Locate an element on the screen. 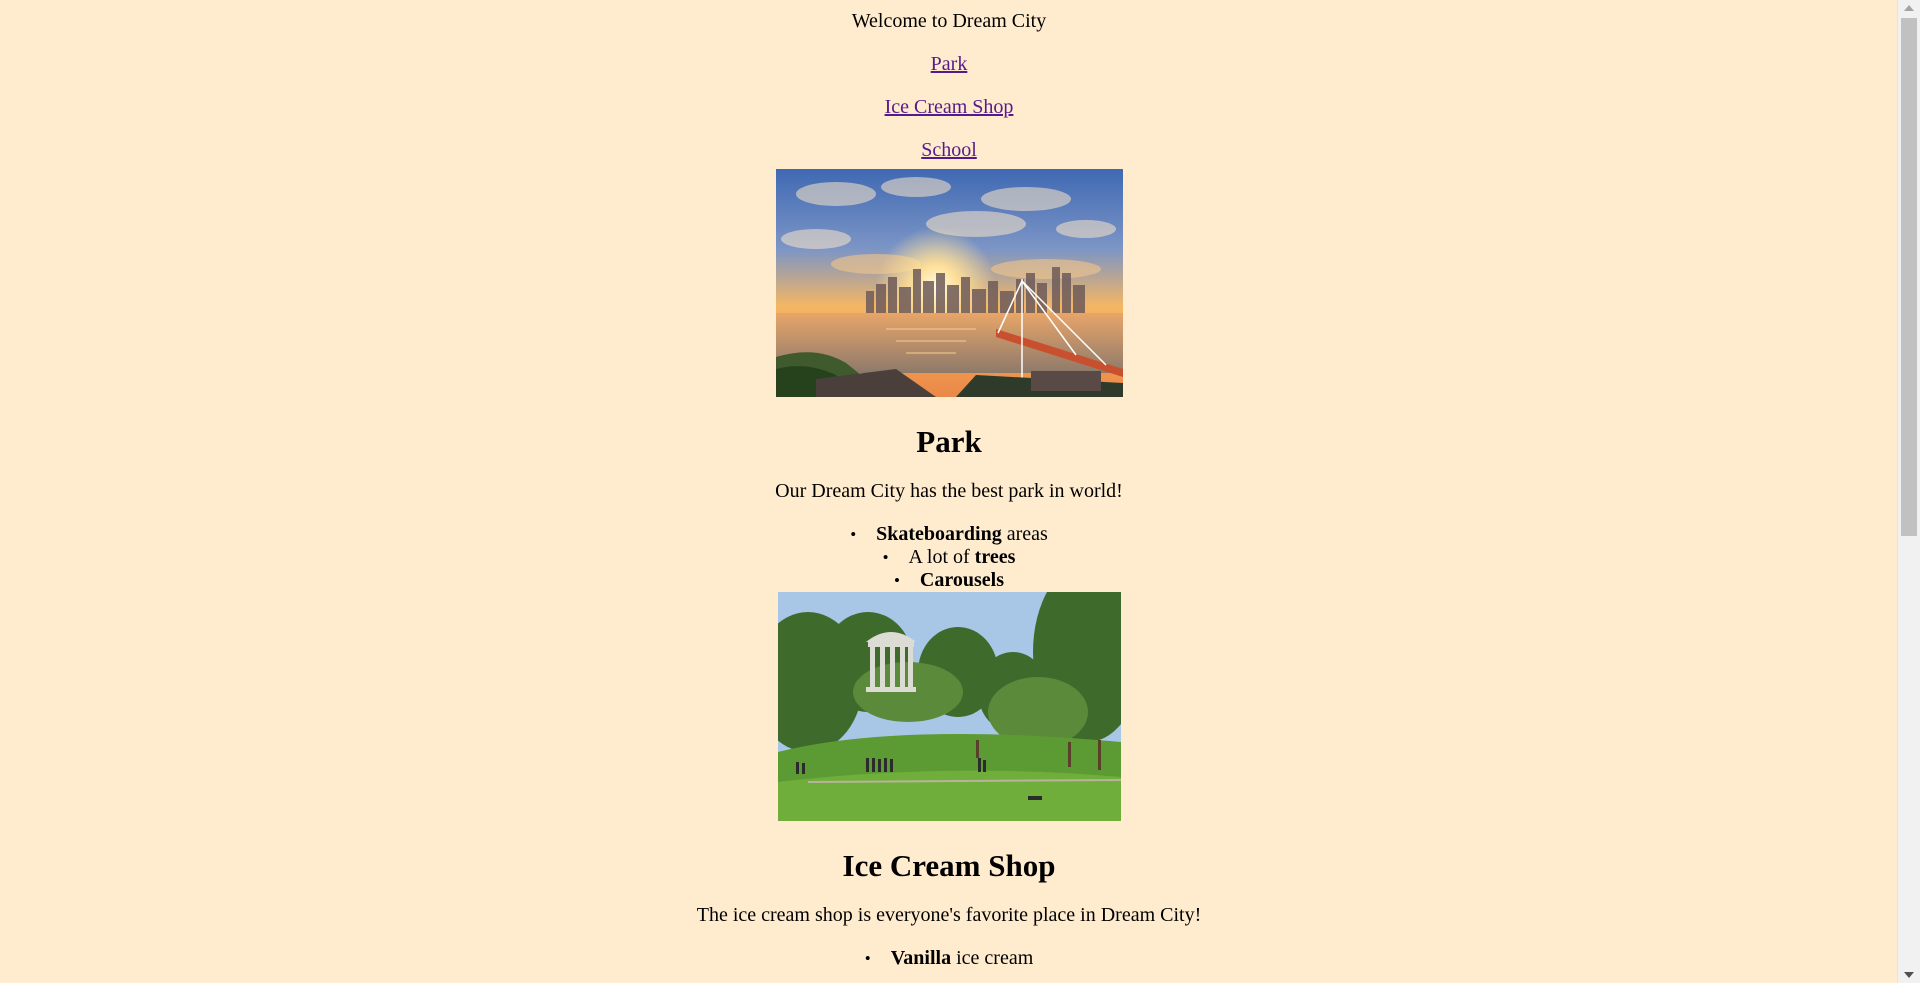 The image size is (1920, 983). ice-cream-features-list: • Vanilla ice cream is located at coordinates (949, 958).